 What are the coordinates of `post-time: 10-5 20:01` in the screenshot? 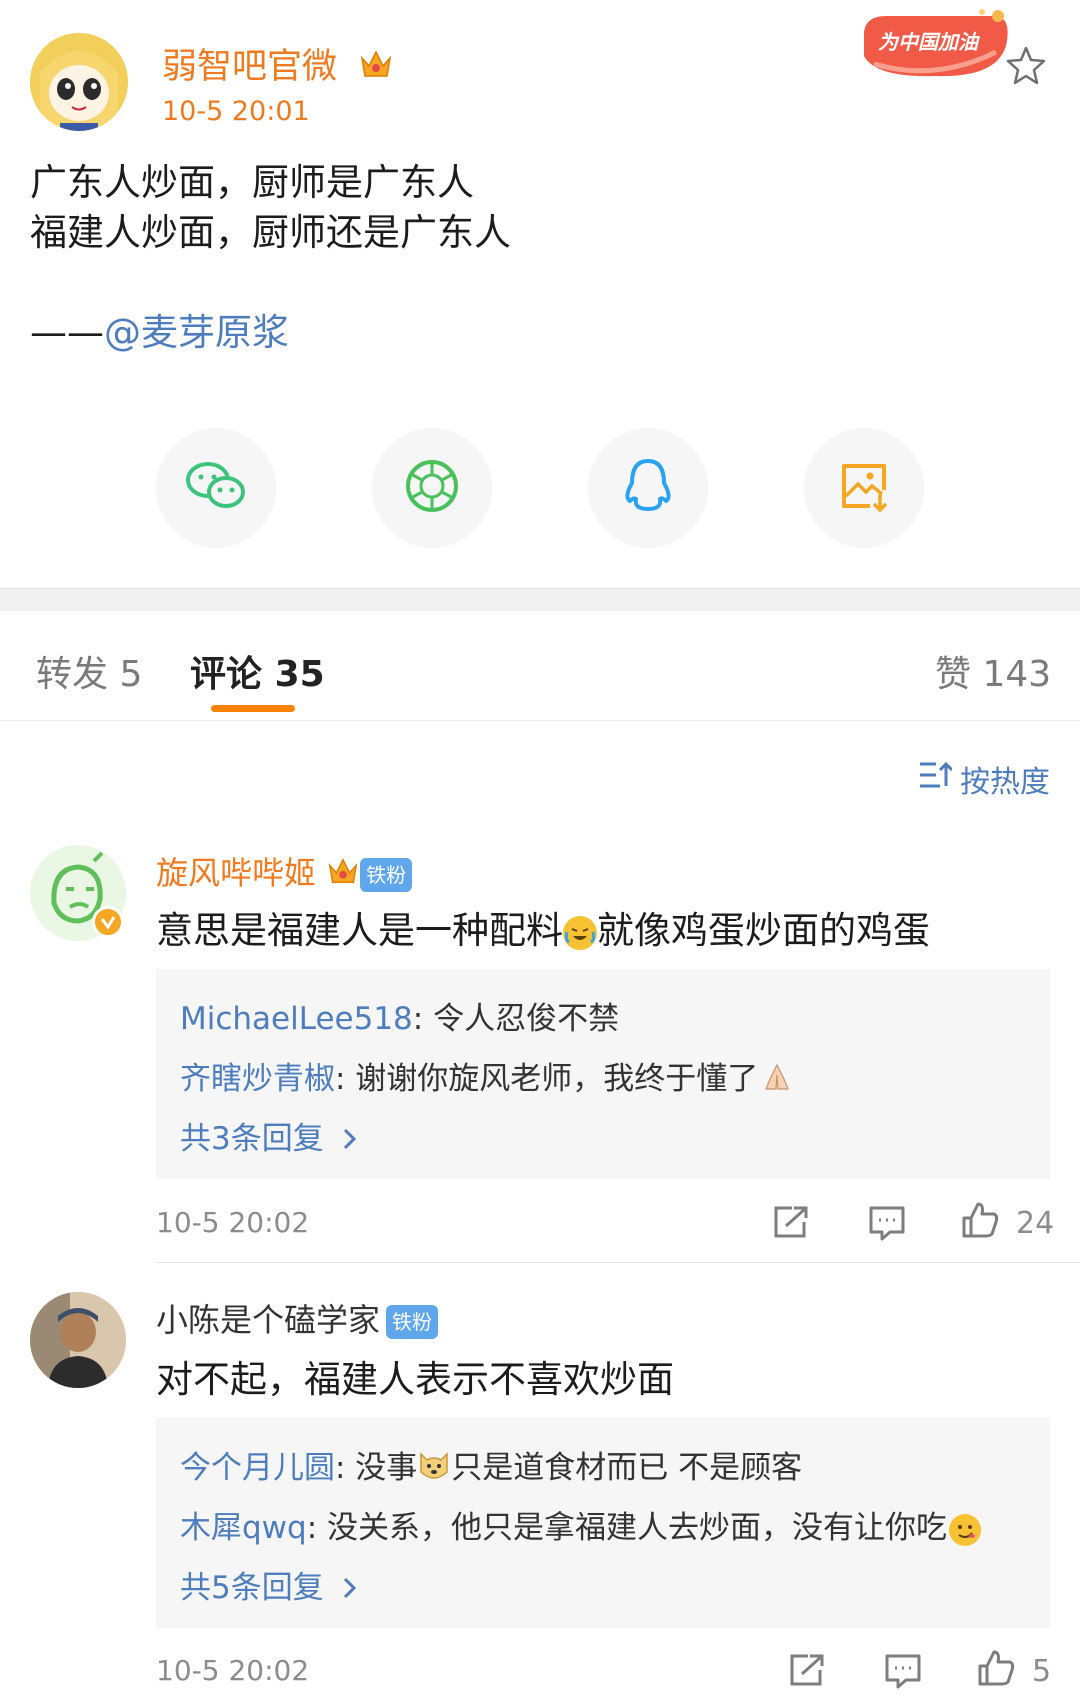 It's located at (236, 111).